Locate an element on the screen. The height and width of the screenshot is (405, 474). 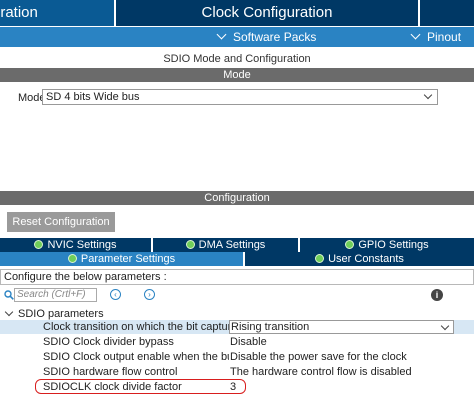
tab-nvic-settings-label: NVIC Settings is located at coordinates (82, 245).